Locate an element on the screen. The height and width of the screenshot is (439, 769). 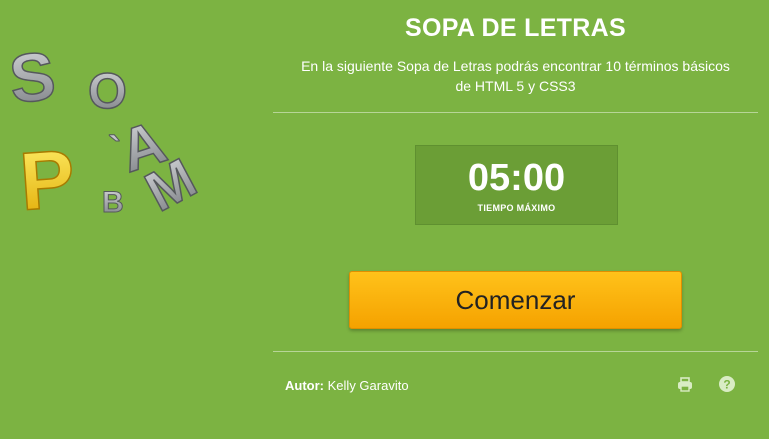
timer-box: 05:00 TIEMPO MÁXIMO is located at coordinates (516, 185).